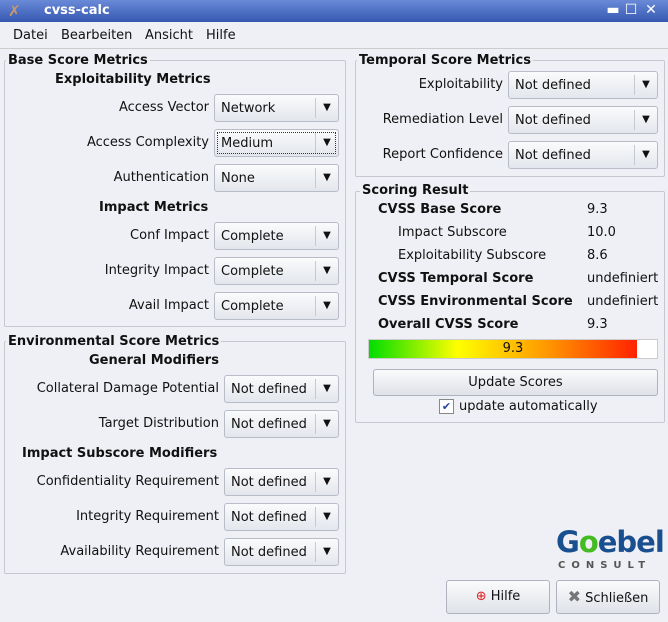 Image resolution: width=668 pixels, height=622 pixels. I want to click on scoring-title: Scoring Result, so click(415, 190).